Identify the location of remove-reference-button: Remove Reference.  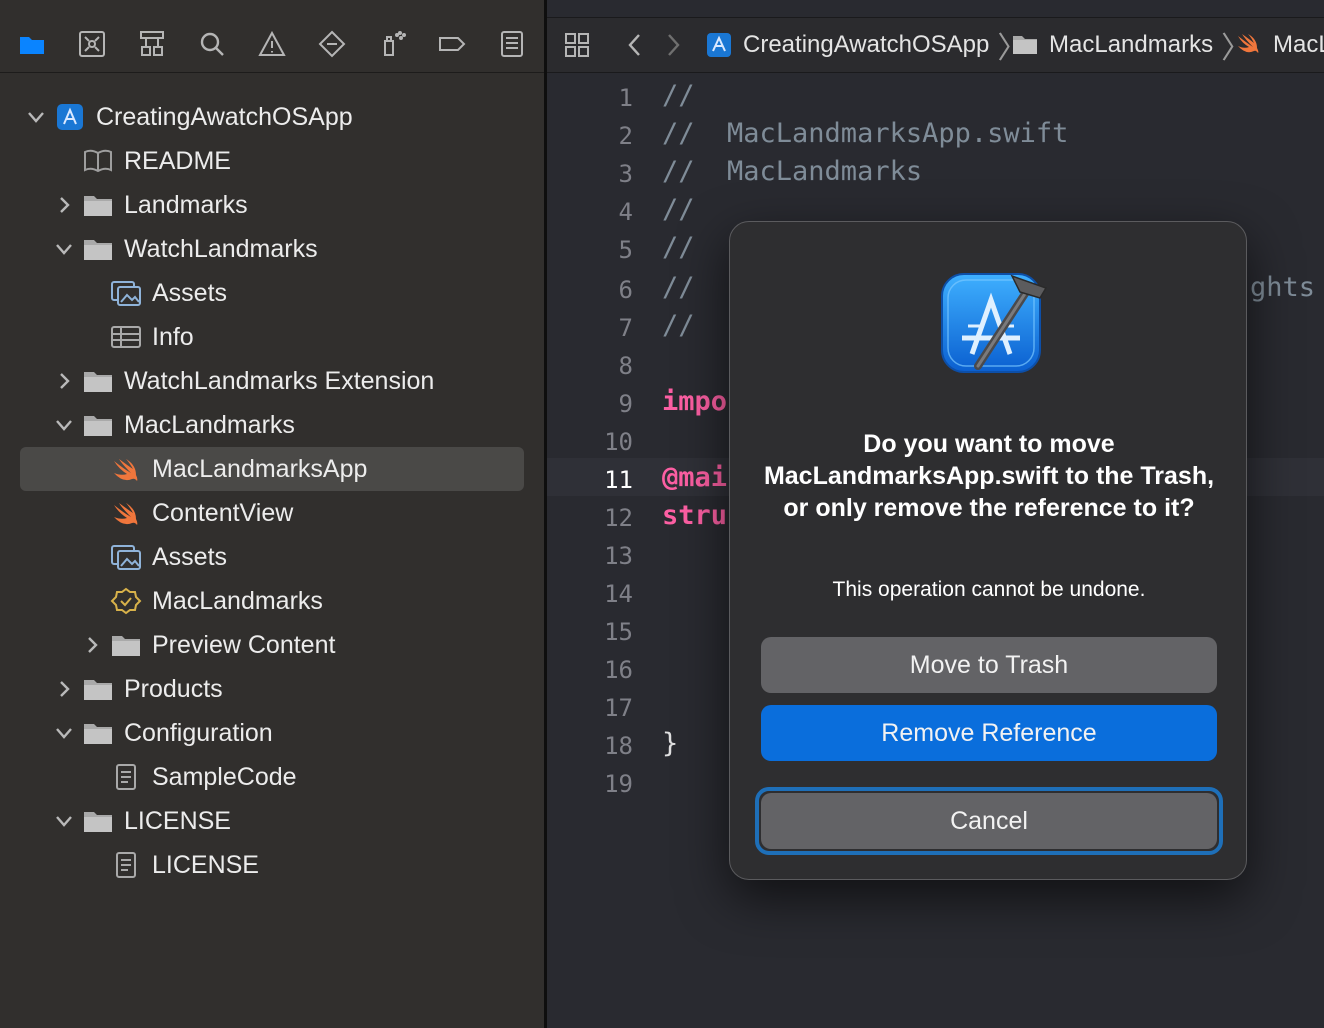
(989, 733).